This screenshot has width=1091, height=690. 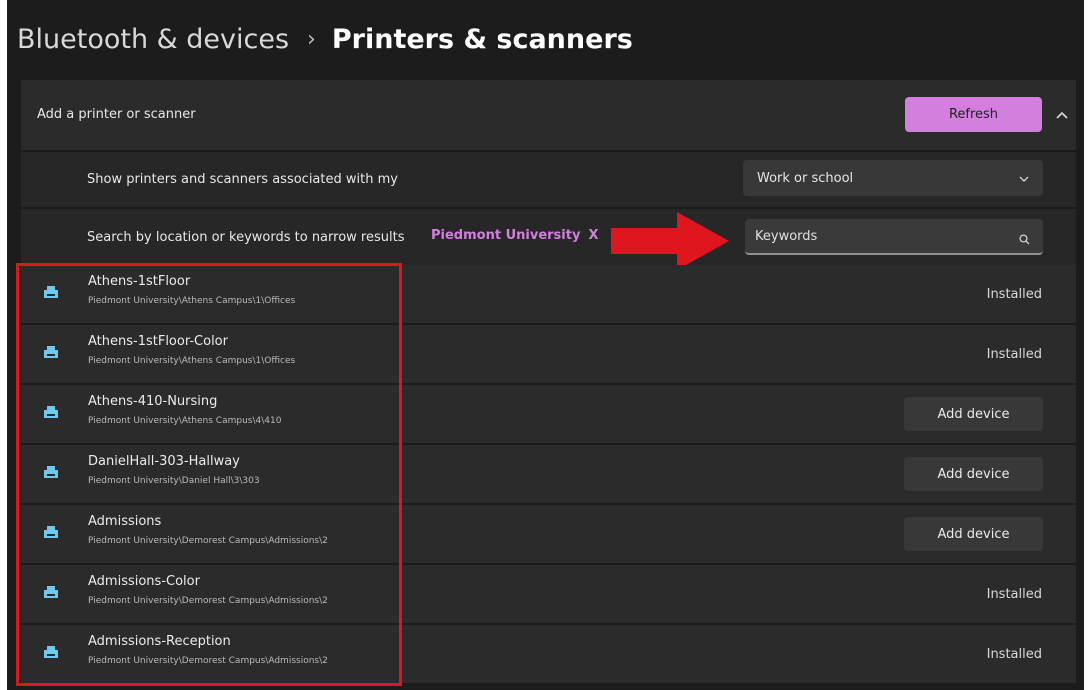 I want to click on association-selected: Work or school, so click(x=805, y=178).